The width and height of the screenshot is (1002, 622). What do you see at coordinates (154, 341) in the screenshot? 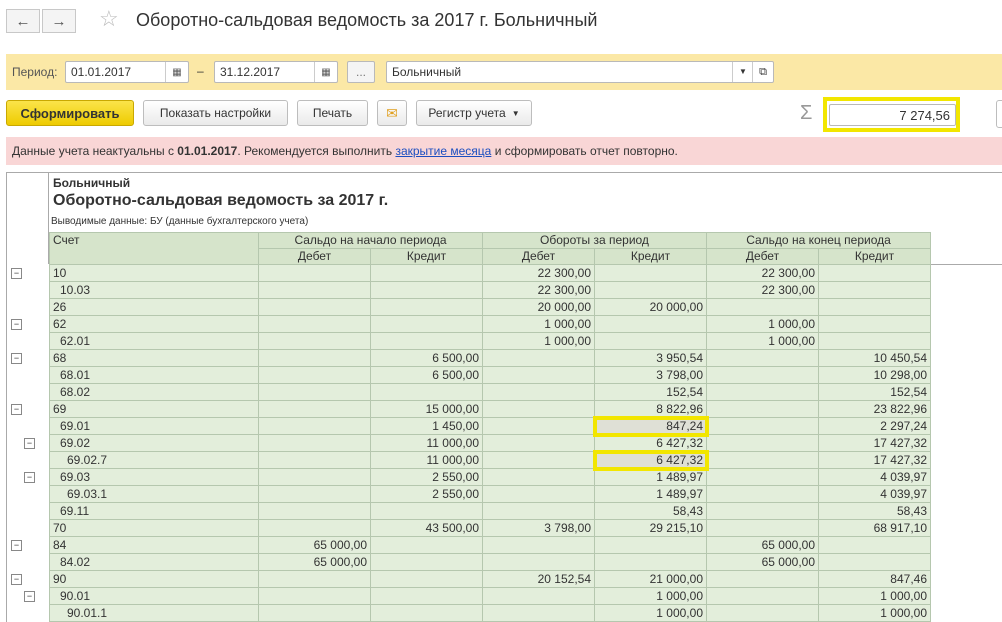
I see `account-cell: 62.01` at bounding box center [154, 341].